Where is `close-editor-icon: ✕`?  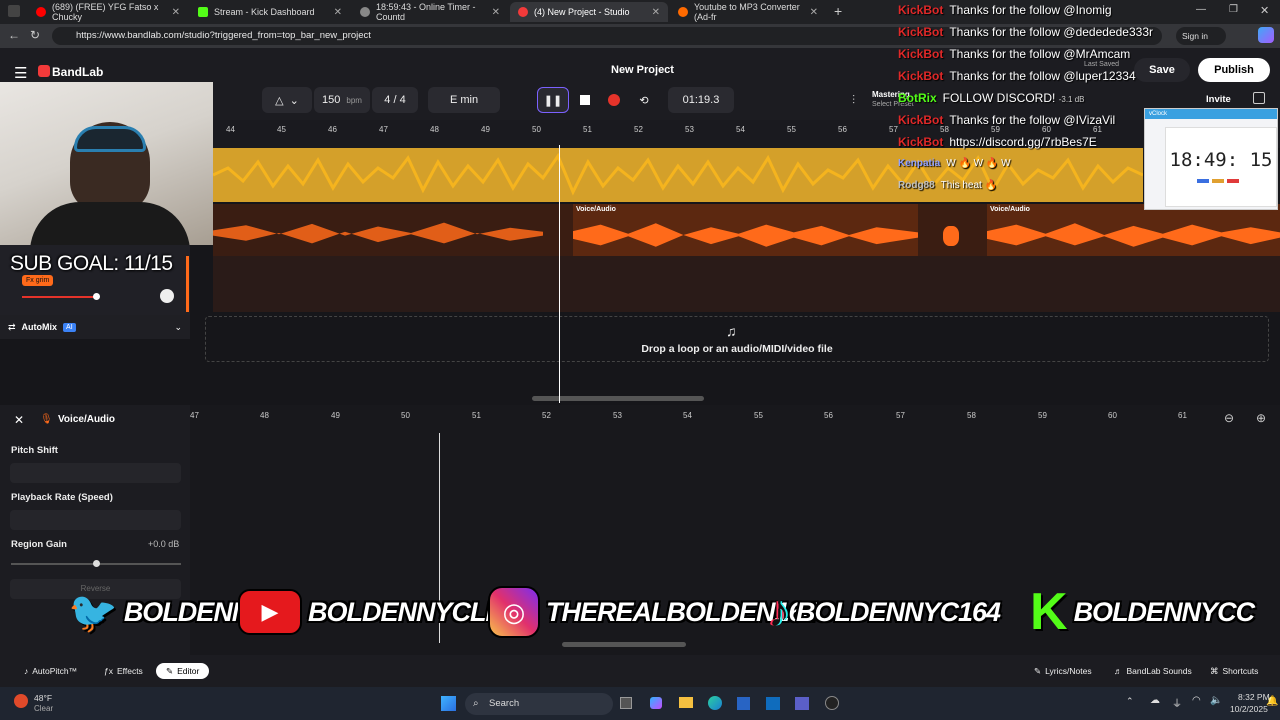
close-editor-icon: ✕ is located at coordinates (19, 420).